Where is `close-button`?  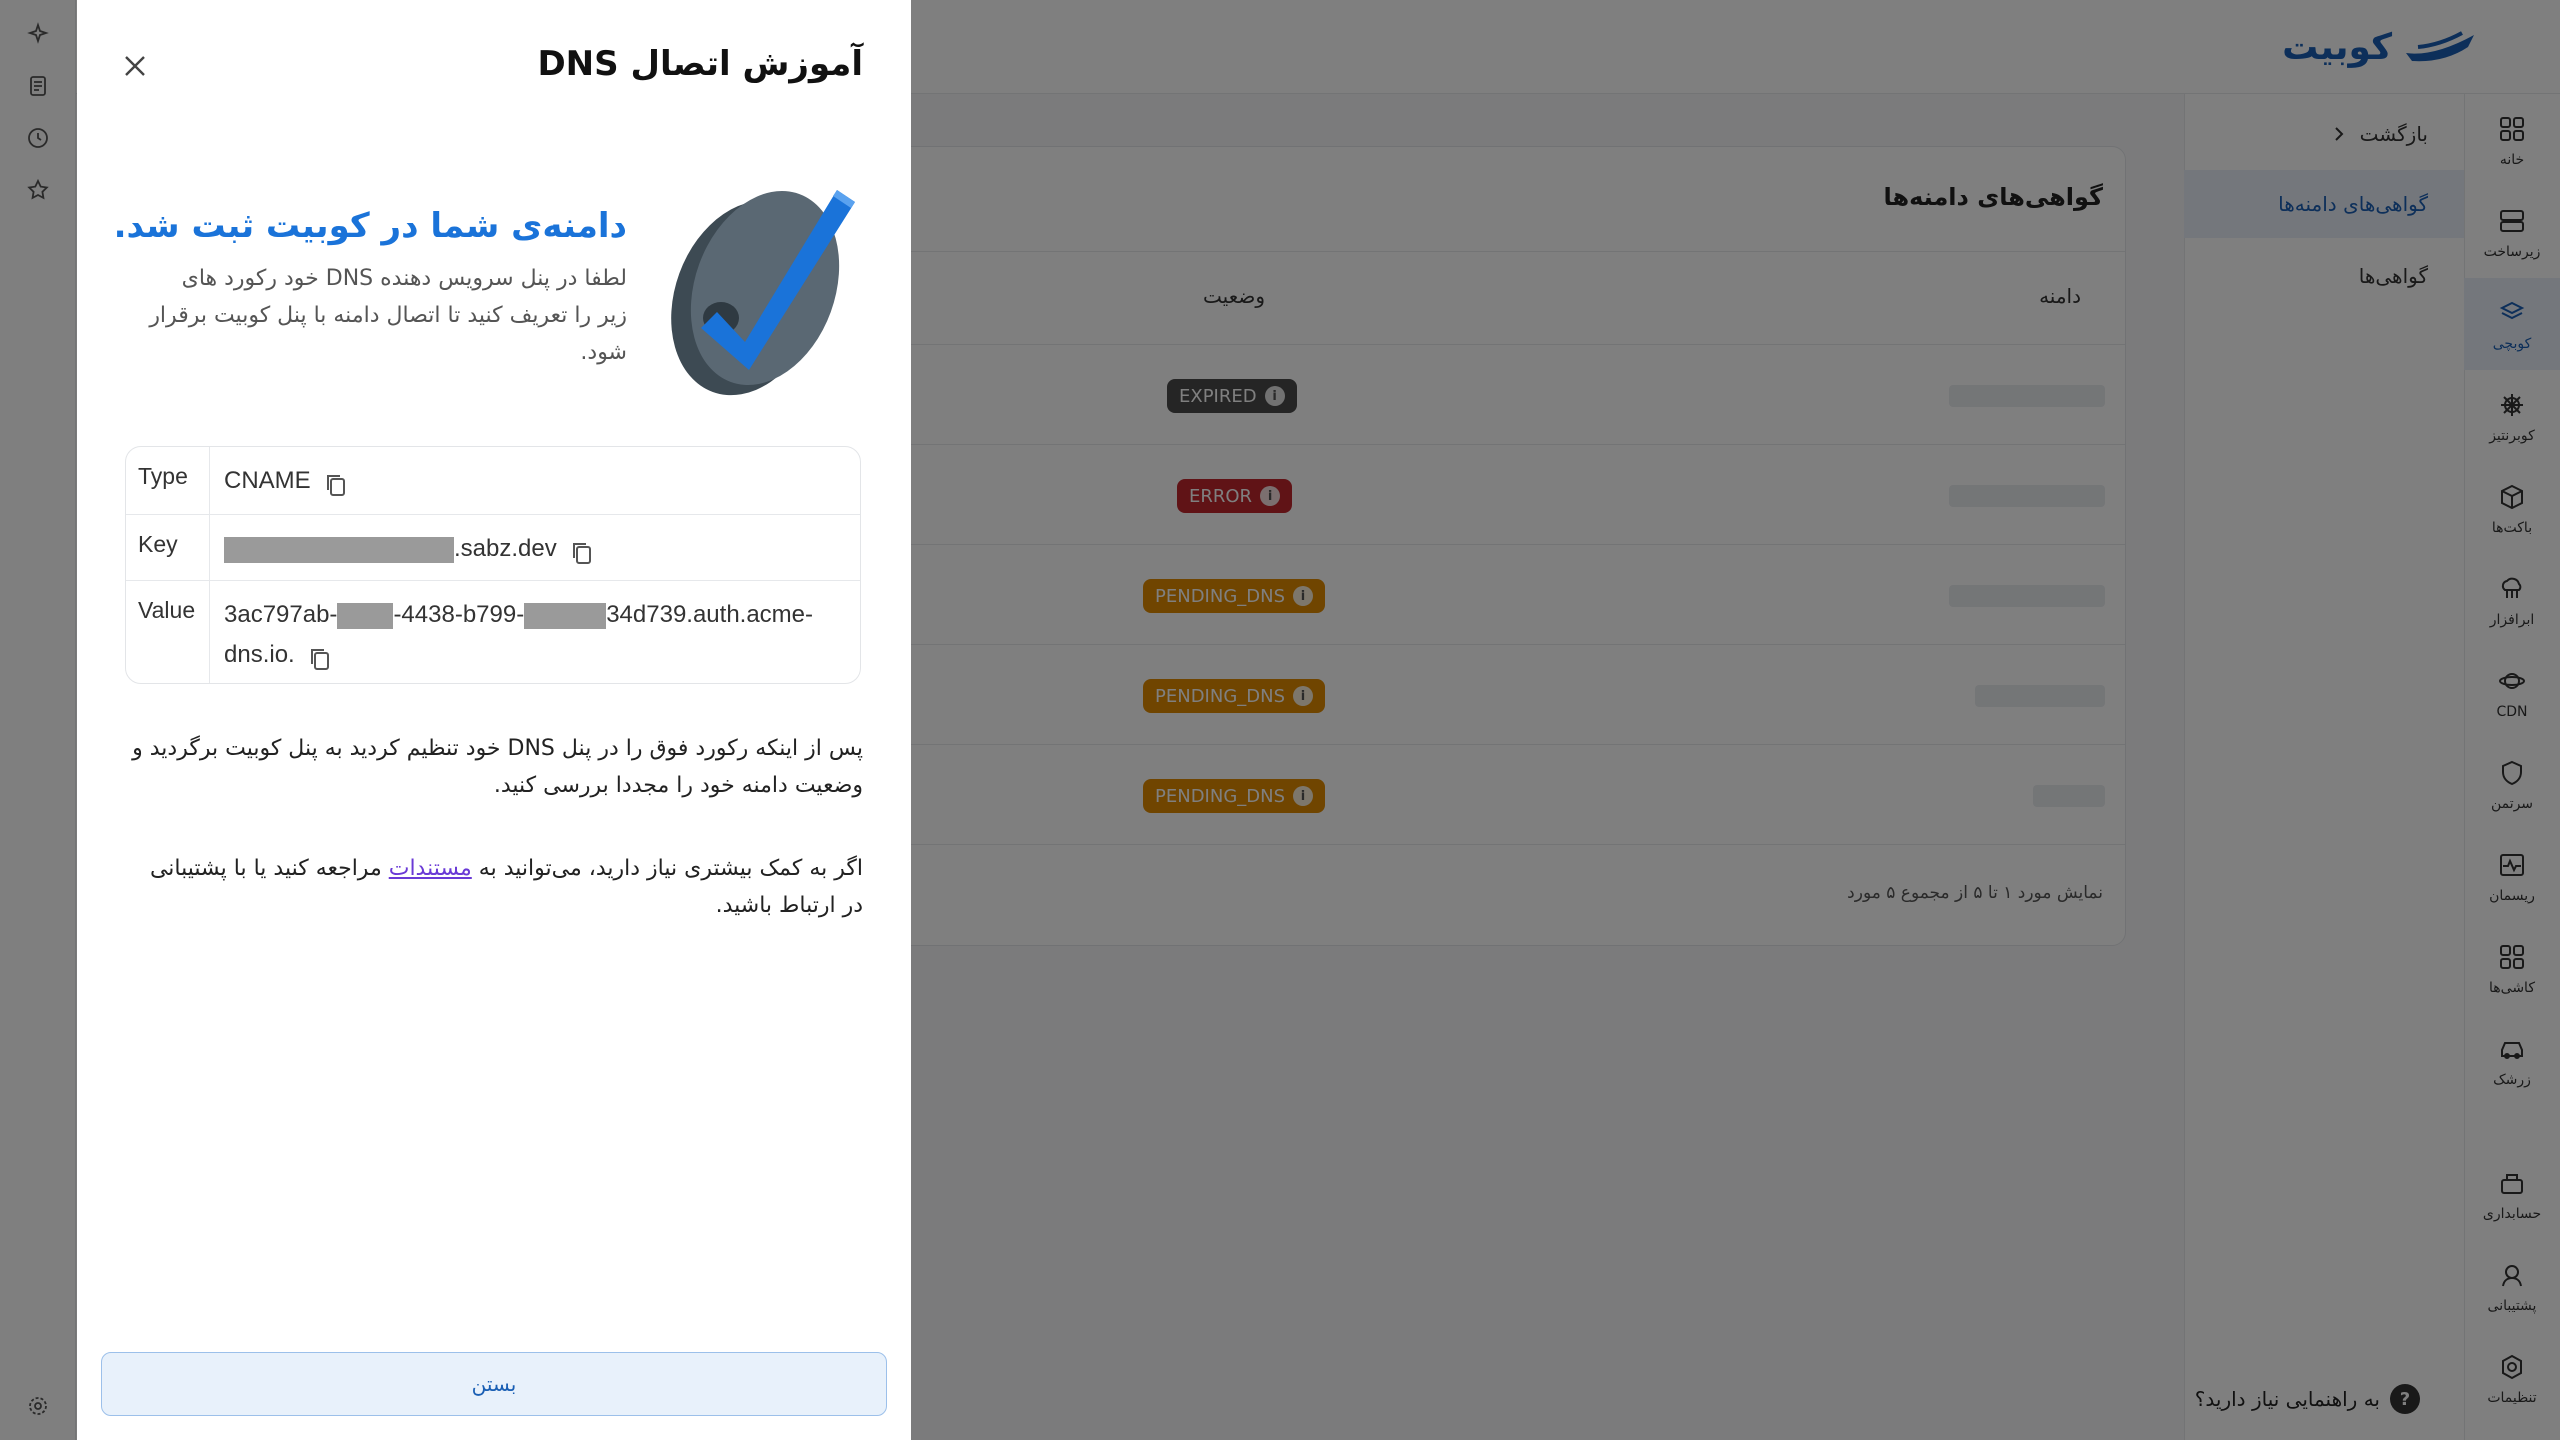
close-button is located at coordinates (135, 66).